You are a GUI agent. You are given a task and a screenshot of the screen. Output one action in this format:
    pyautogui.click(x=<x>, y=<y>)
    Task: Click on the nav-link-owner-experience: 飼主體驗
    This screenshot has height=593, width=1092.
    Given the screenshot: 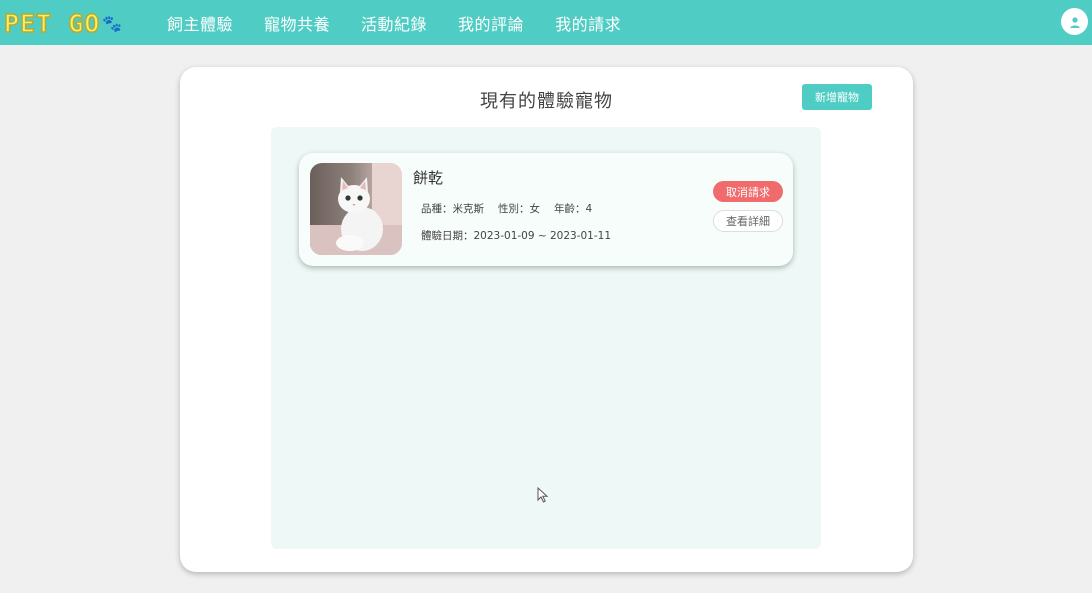 What is the action you would take?
    pyautogui.click(x=200, y=23)
    